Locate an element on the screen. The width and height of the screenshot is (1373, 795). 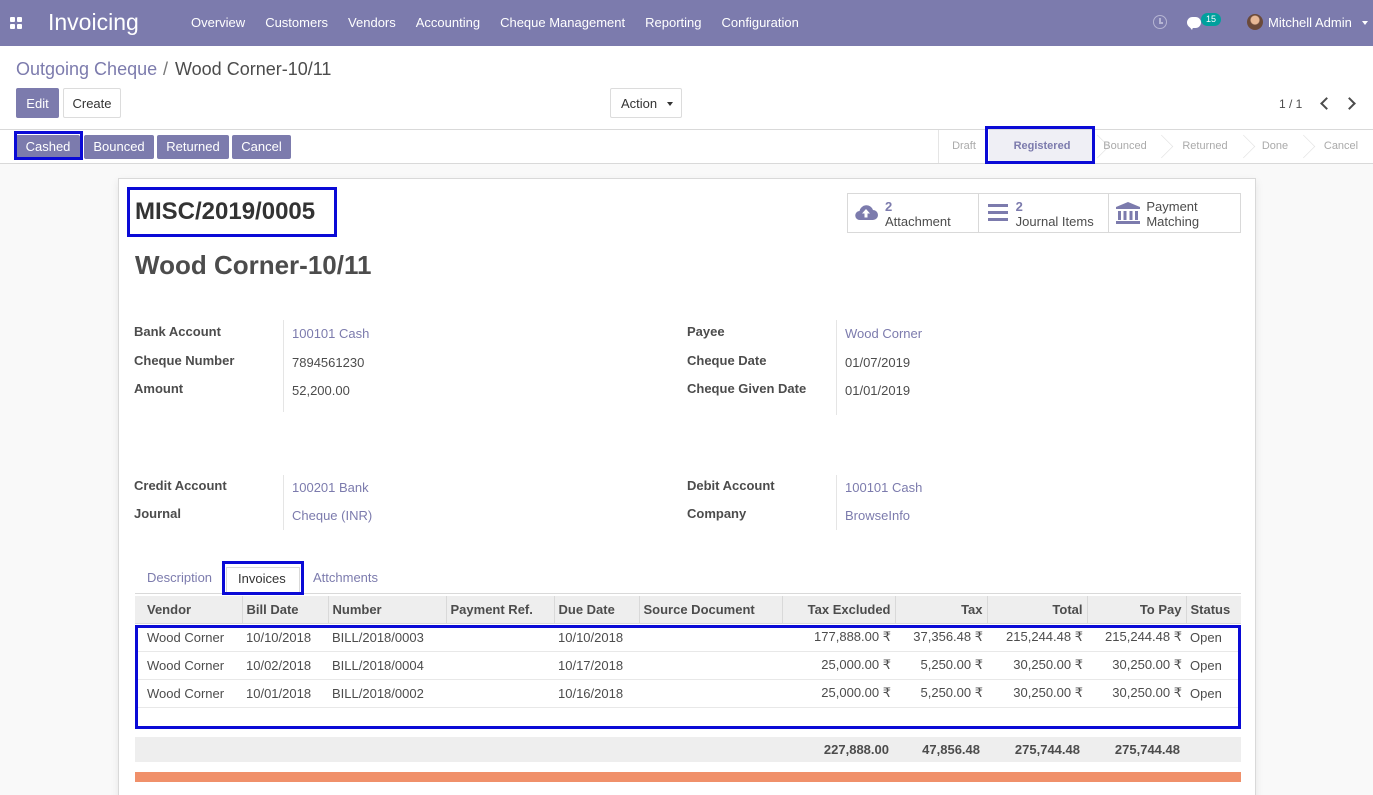
notebook-tabs: Description Invoices Attchments is located at coordinates (688, 578).